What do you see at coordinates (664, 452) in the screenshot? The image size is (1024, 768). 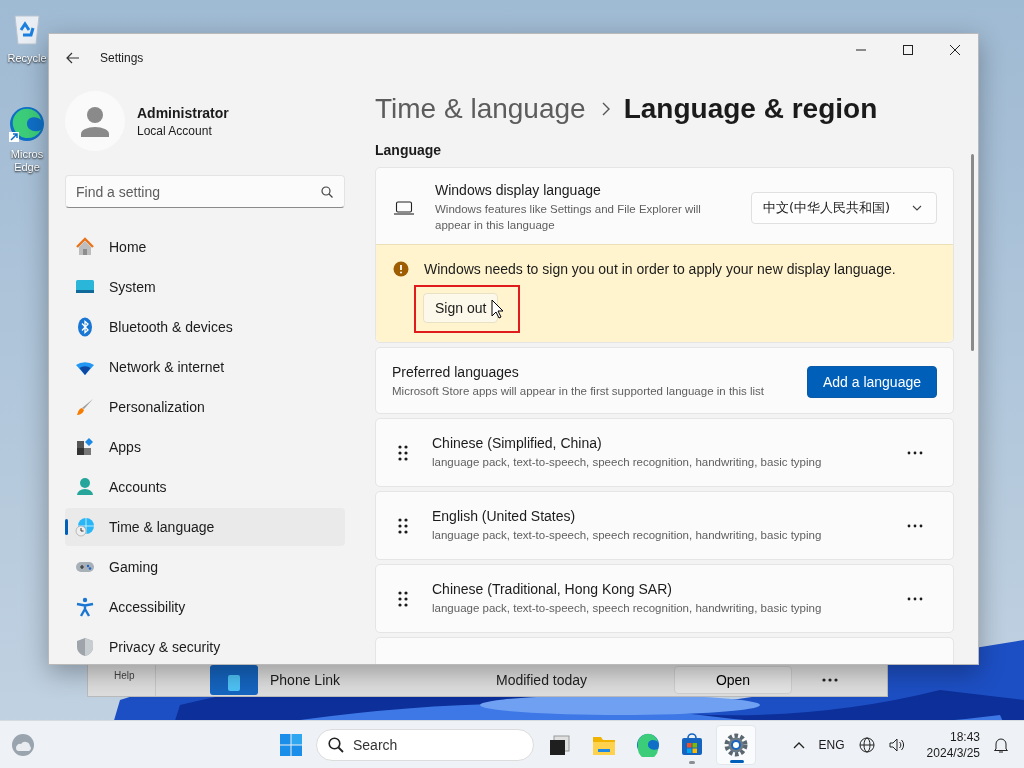 I see `language-card: Chinese (Simplified, China) language pack, text-to-speech, speech recognition, handwriting, basic typing` at bounding box center [664, 452].